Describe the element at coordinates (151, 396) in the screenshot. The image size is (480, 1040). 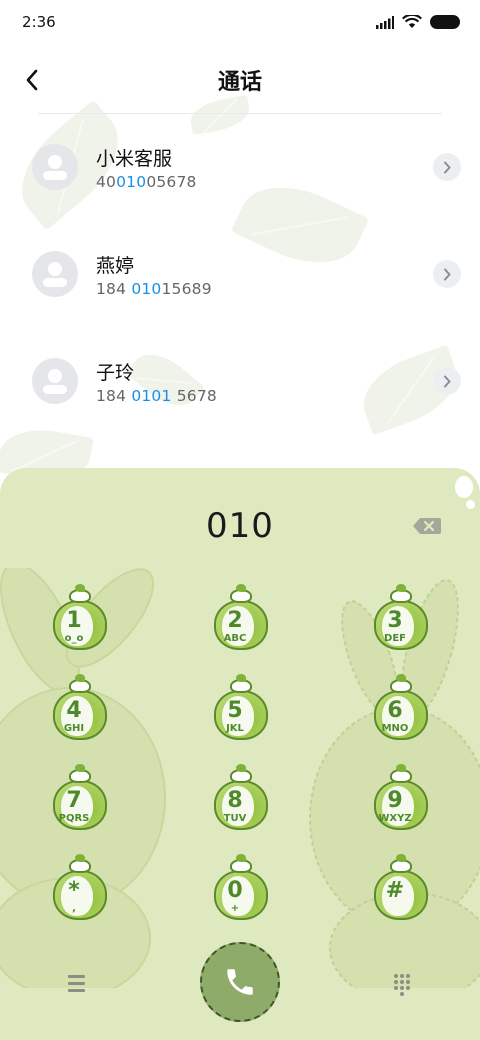
I see `number-match-highlight: 0101` at that location.